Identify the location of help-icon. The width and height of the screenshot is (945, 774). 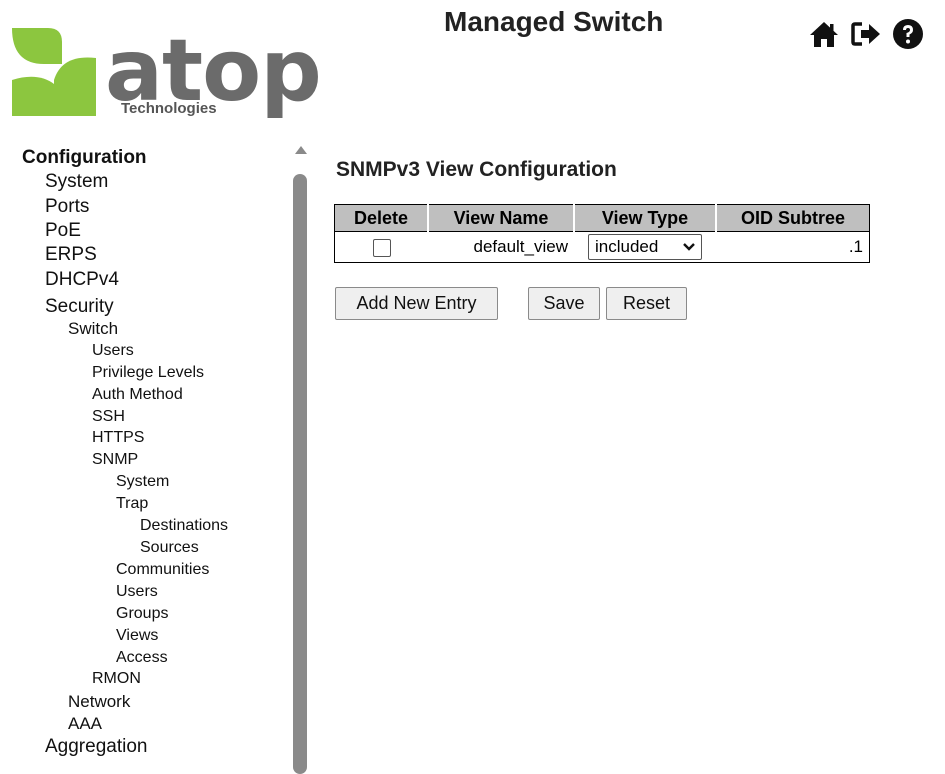
(908, 34).